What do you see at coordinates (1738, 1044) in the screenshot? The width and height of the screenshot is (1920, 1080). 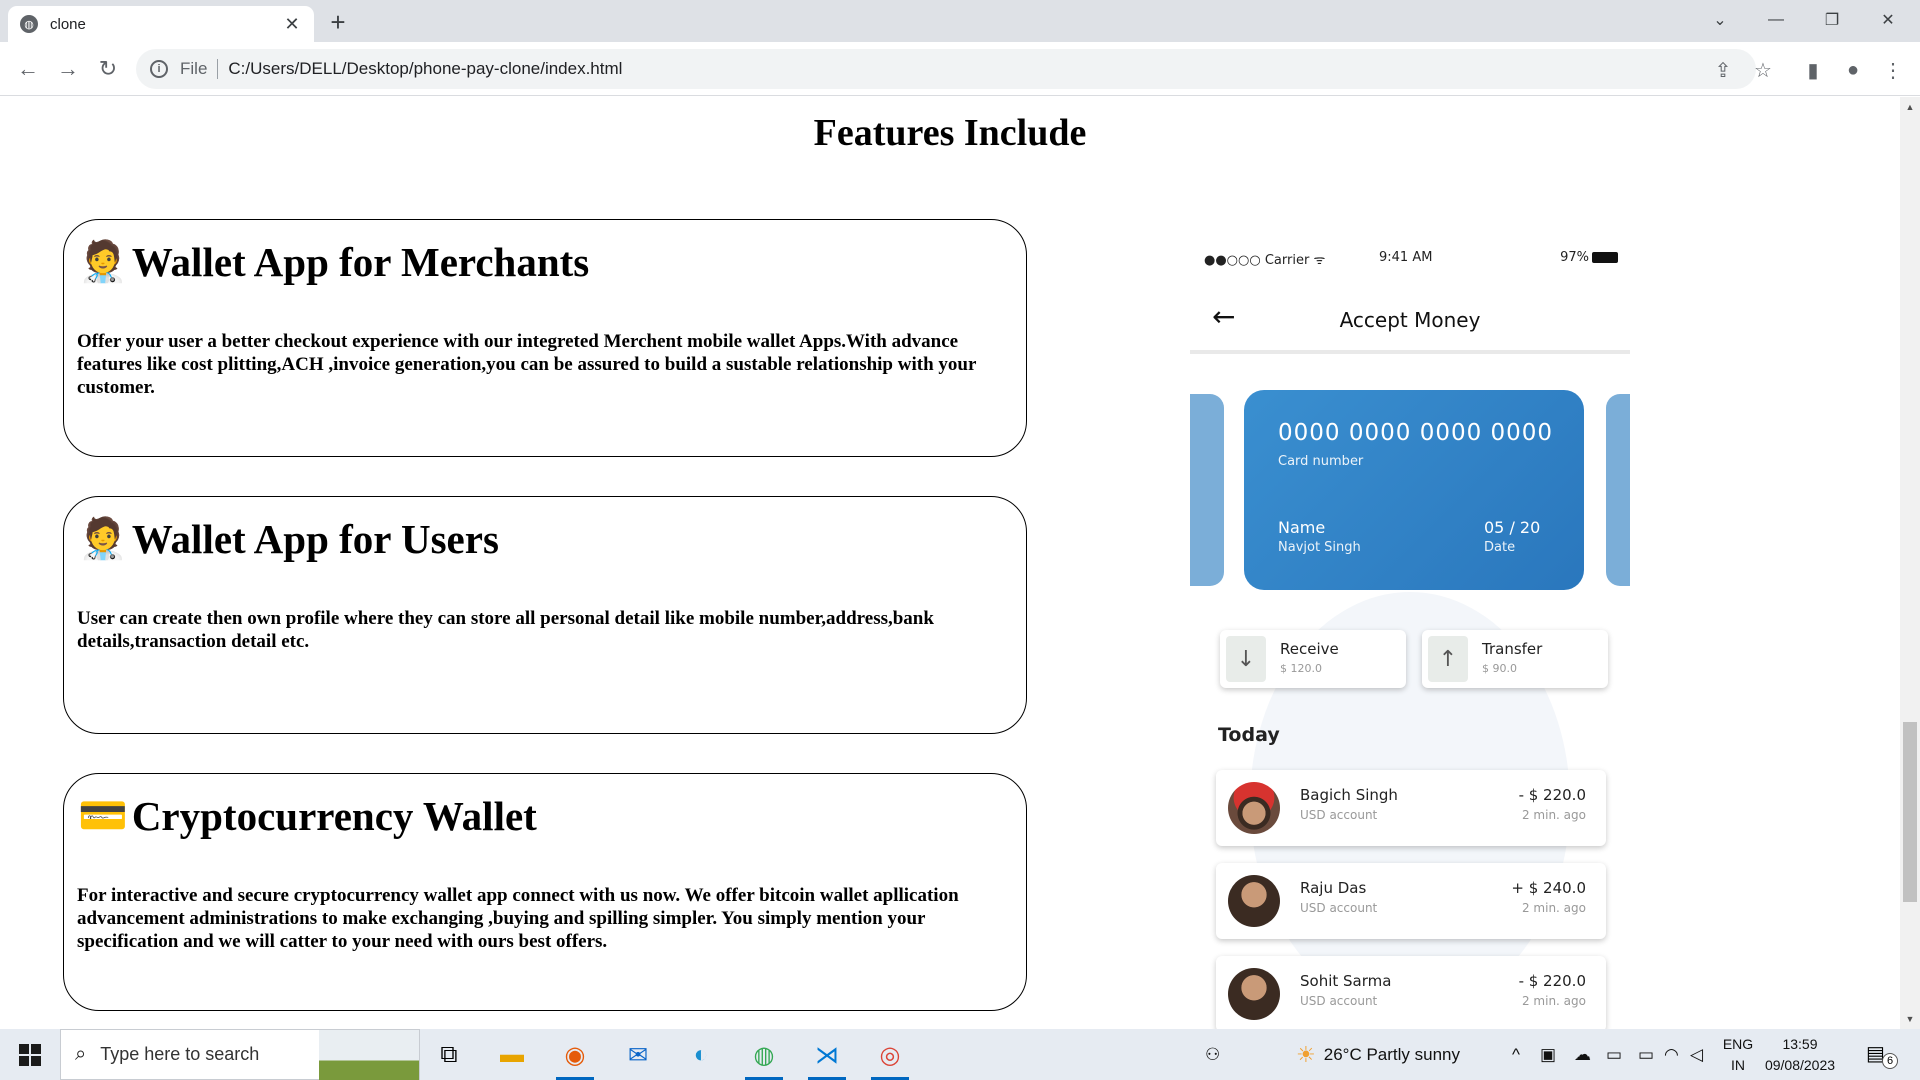 I see `language-code: ENG` at bounding box center [1738, 1044].